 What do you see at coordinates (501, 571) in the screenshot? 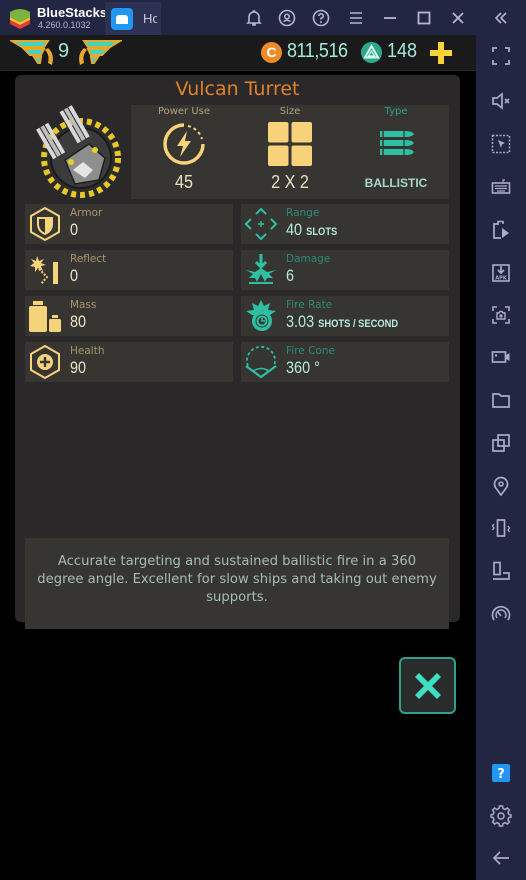
I see `rotate-icon` at bounding box center [501, 571].